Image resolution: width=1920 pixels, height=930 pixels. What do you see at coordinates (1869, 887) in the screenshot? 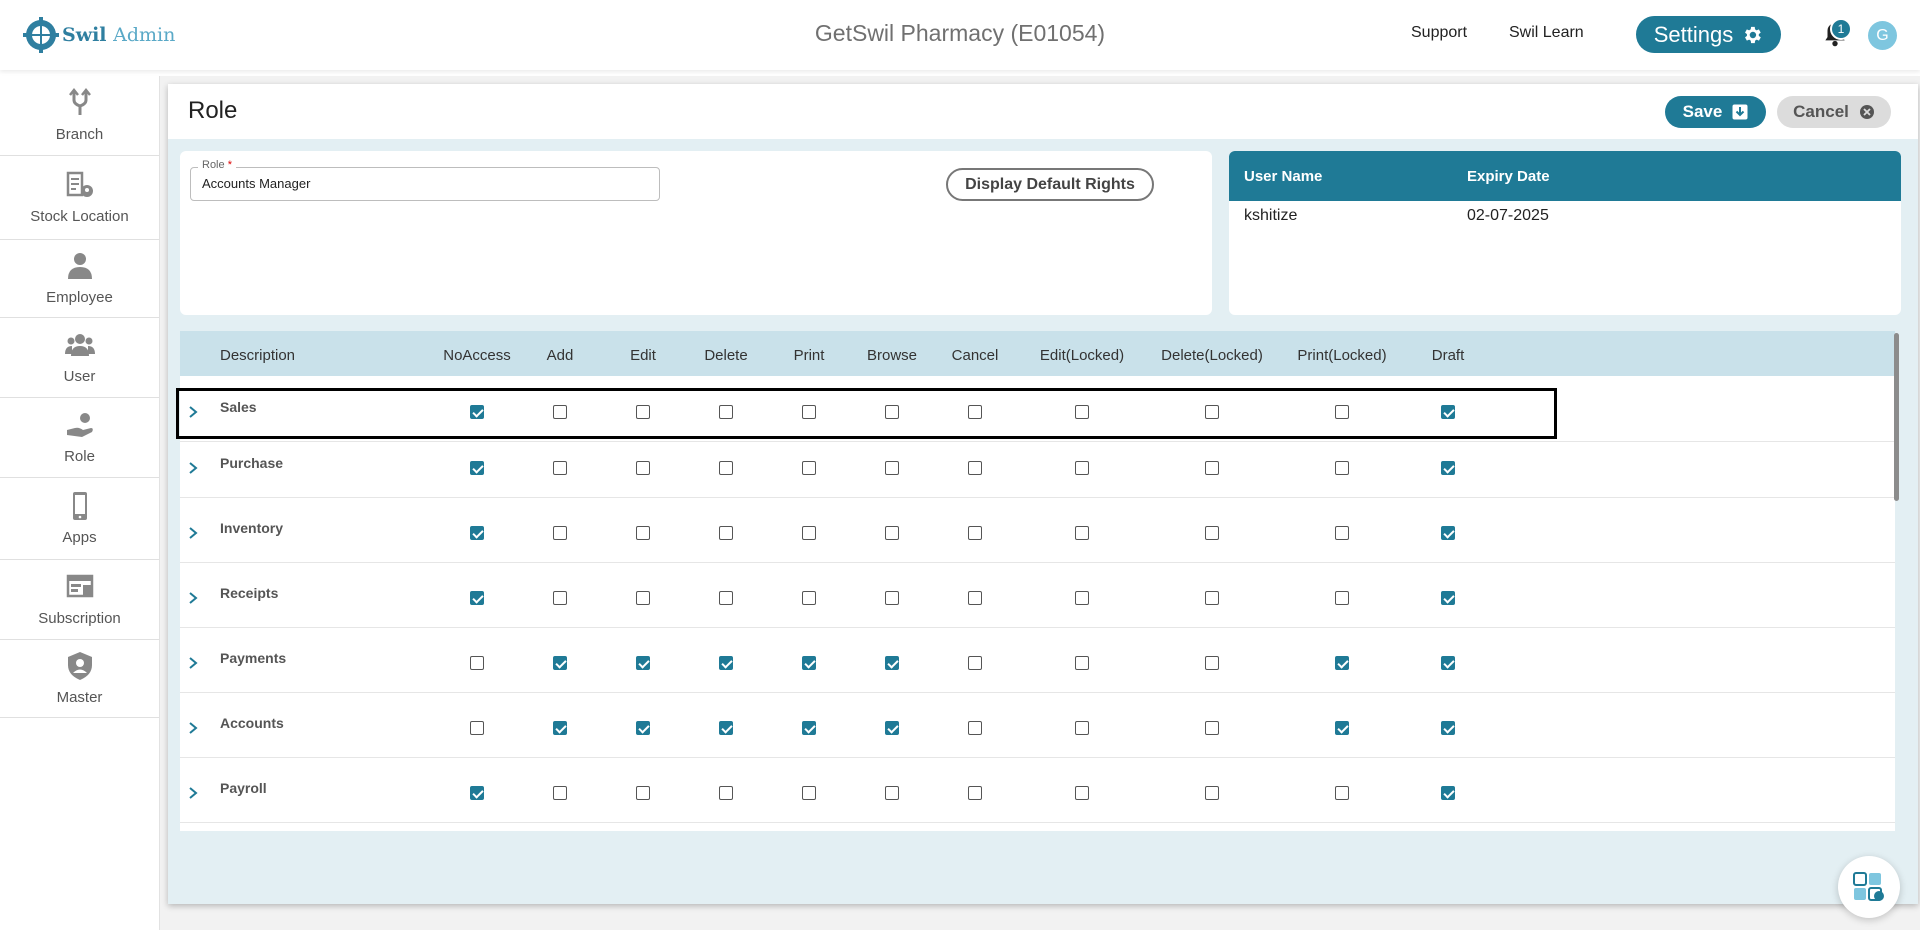
I see `help-assistant-button` at bounding box center [1869, 887].